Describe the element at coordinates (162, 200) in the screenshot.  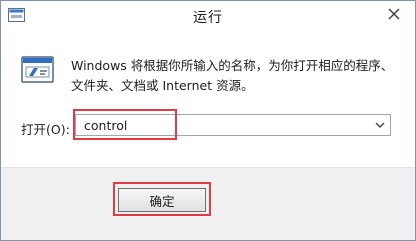
I see `ok-button: 确定` at that location.